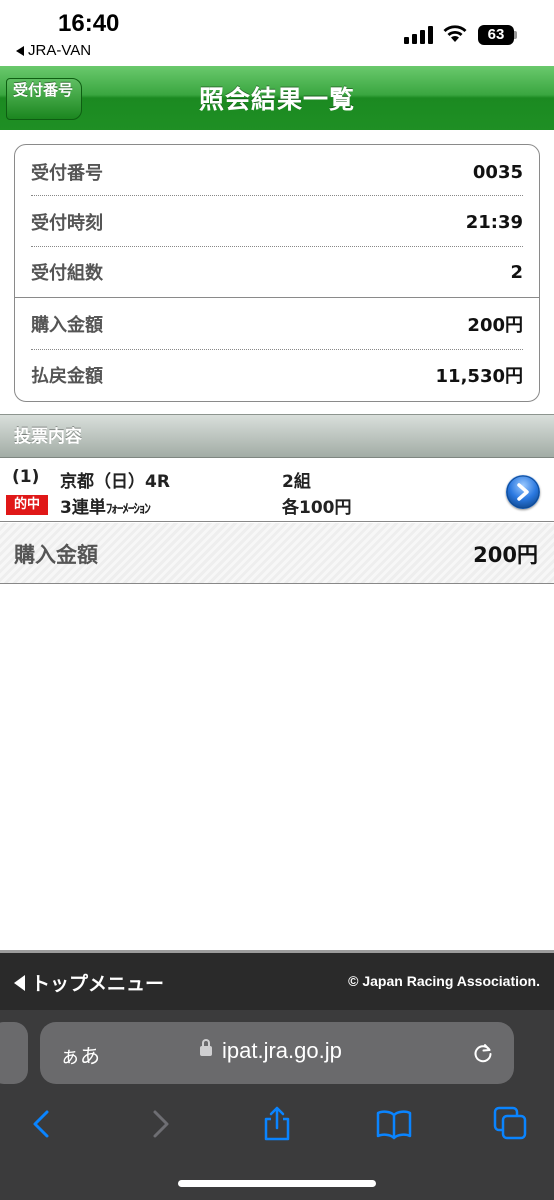  Describe the element at coordinates (206, 1047) in the screenshot. I see `lock-icon` at that location.